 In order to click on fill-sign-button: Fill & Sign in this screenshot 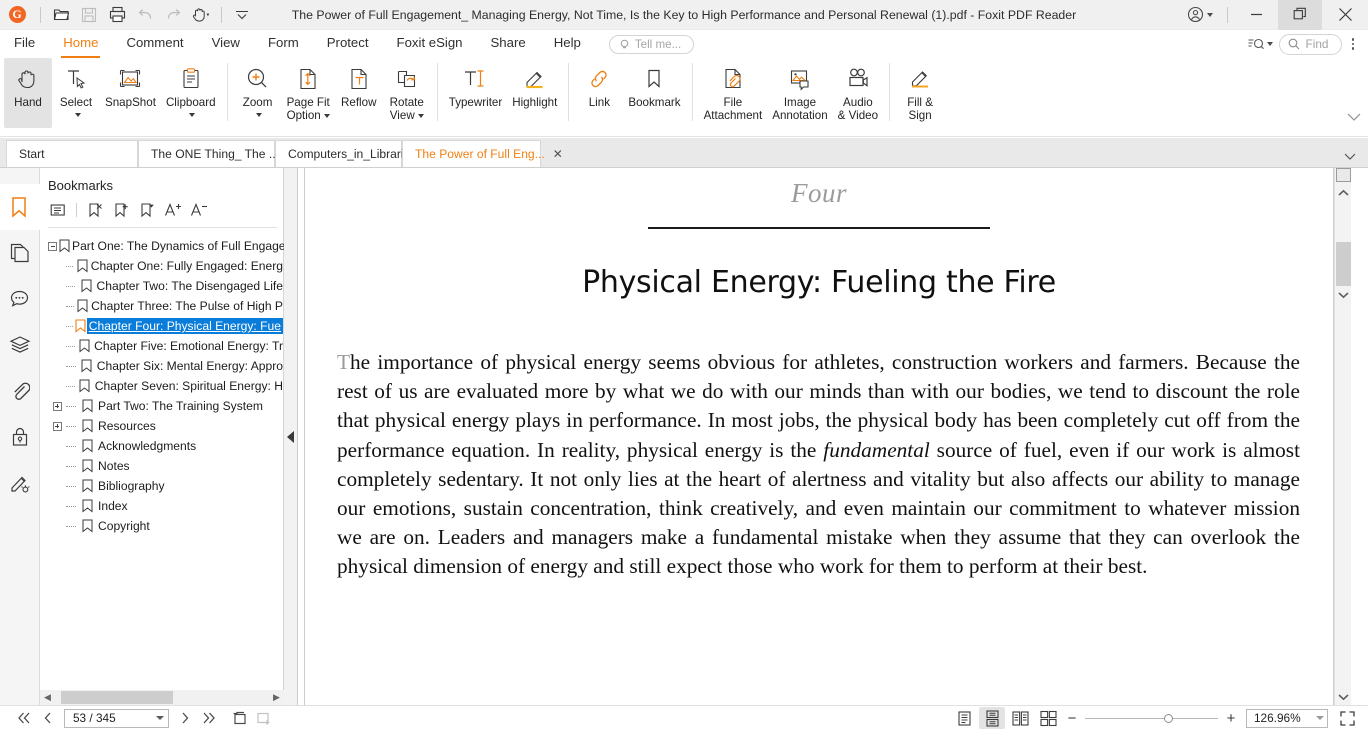, I will do `click(920, 93)`.